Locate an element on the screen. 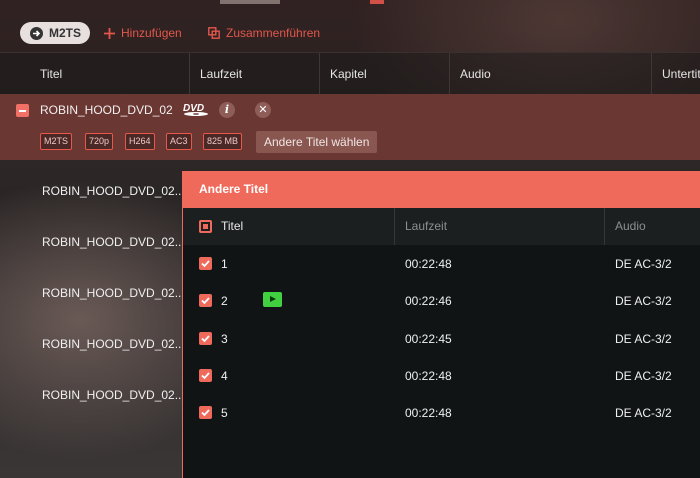  row-number: 3 is located at coordinates (224, 339).